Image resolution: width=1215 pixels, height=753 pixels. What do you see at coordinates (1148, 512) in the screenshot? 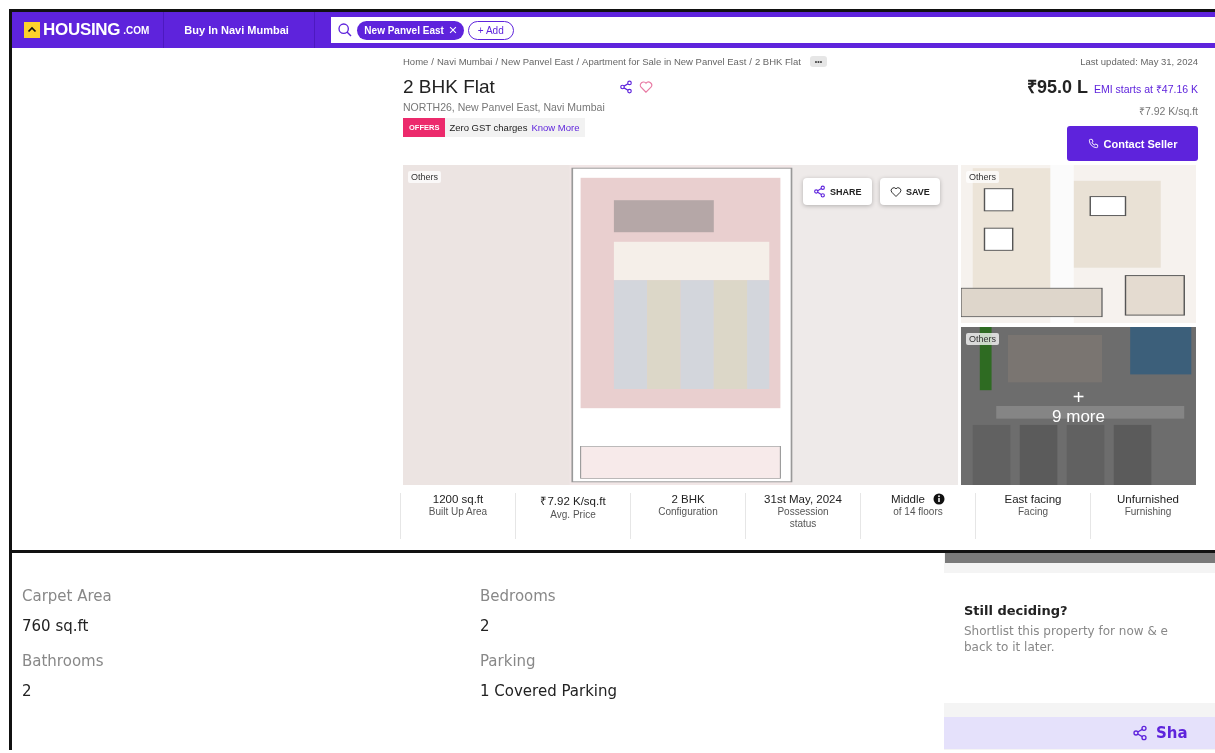
I see `stat-label: Furnishing` at bounding box center [1148, 512].